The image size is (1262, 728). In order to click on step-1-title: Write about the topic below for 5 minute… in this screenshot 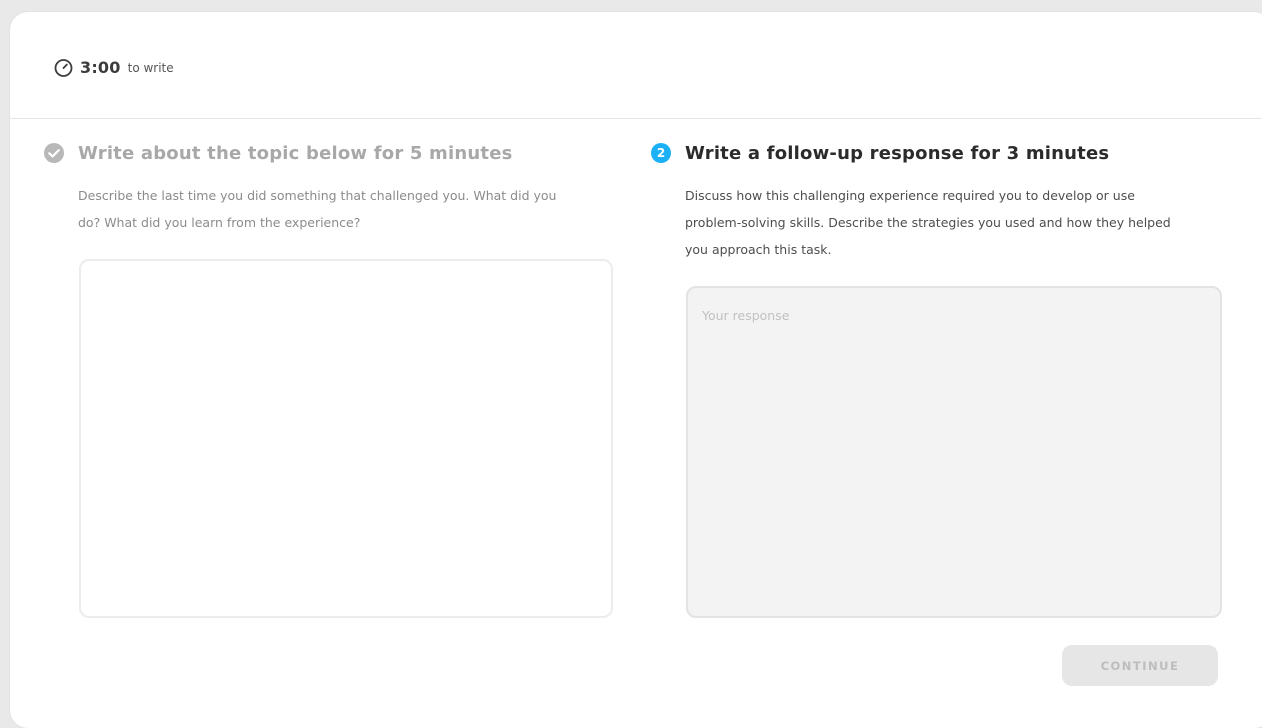, I will do `click(295, 153)`.